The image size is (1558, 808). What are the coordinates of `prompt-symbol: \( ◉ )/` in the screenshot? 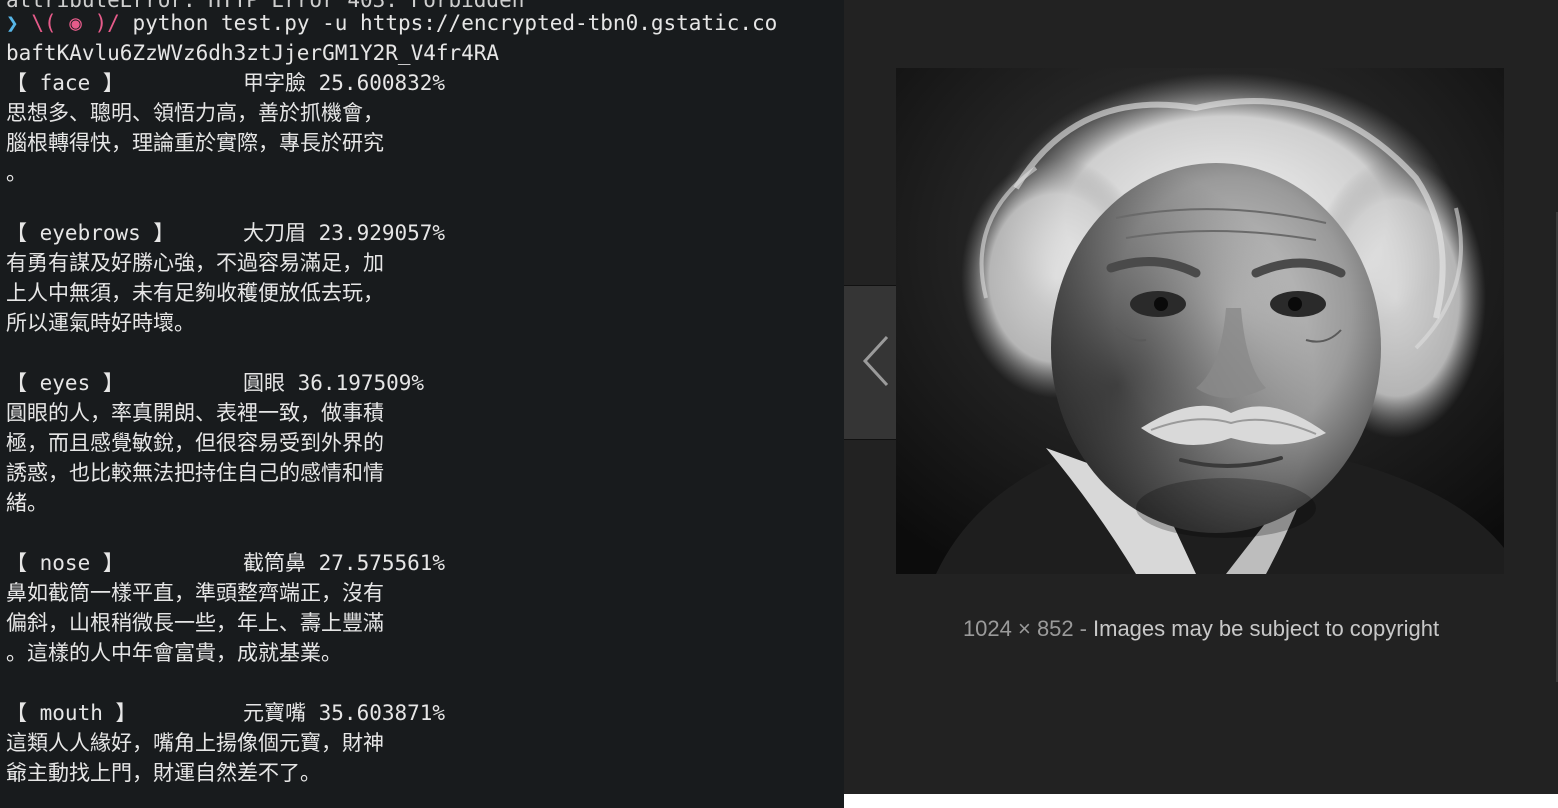 It's located at (75, 23).